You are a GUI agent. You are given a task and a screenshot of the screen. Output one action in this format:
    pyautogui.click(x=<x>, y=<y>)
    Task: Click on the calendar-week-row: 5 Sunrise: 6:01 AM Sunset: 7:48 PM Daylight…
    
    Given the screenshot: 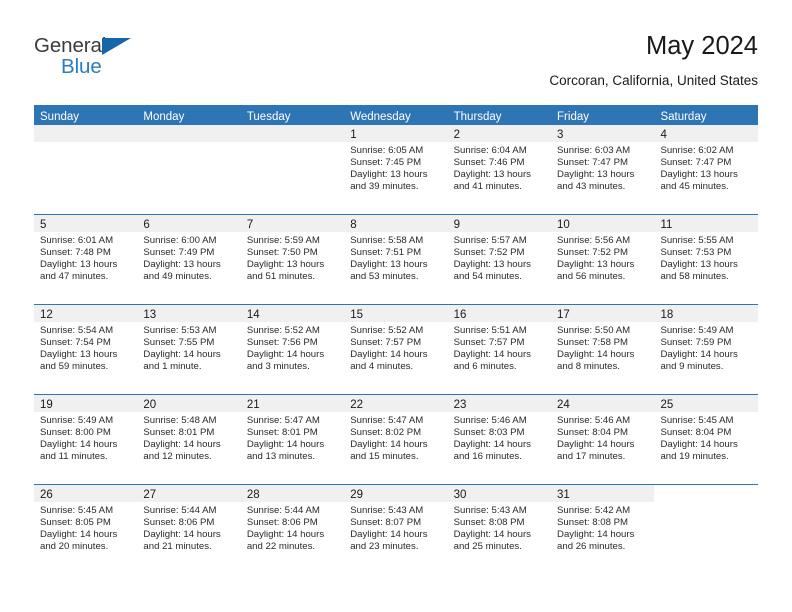 What is the action you would take?
    pyautogui.click(x=396, y=259)
    